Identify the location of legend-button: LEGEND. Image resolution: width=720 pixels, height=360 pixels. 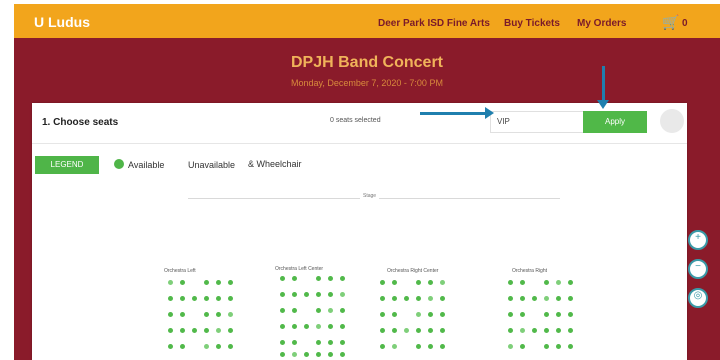
(67, 165).